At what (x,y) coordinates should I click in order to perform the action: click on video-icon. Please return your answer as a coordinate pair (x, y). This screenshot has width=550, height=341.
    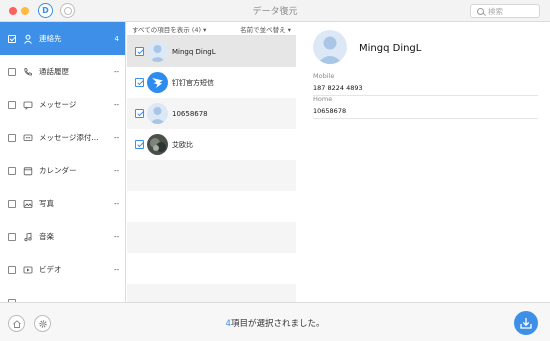
    Looking at the image, I should click on (28, 270).